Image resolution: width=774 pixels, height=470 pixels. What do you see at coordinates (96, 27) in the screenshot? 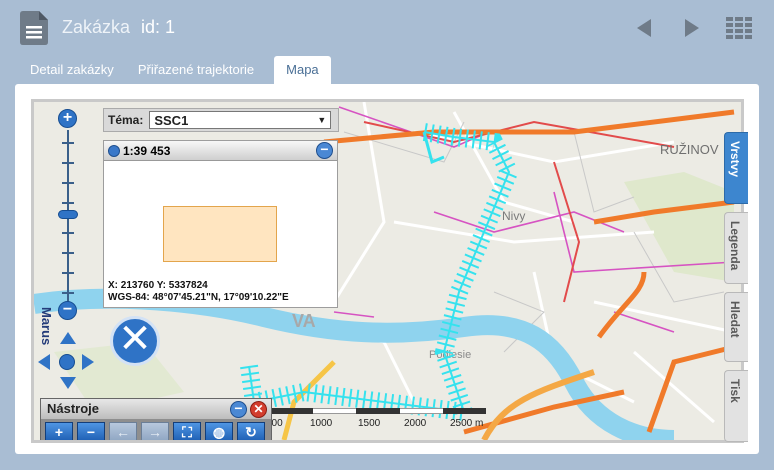
I see `title-text: Zakázka` at bounding box center [96, 27].